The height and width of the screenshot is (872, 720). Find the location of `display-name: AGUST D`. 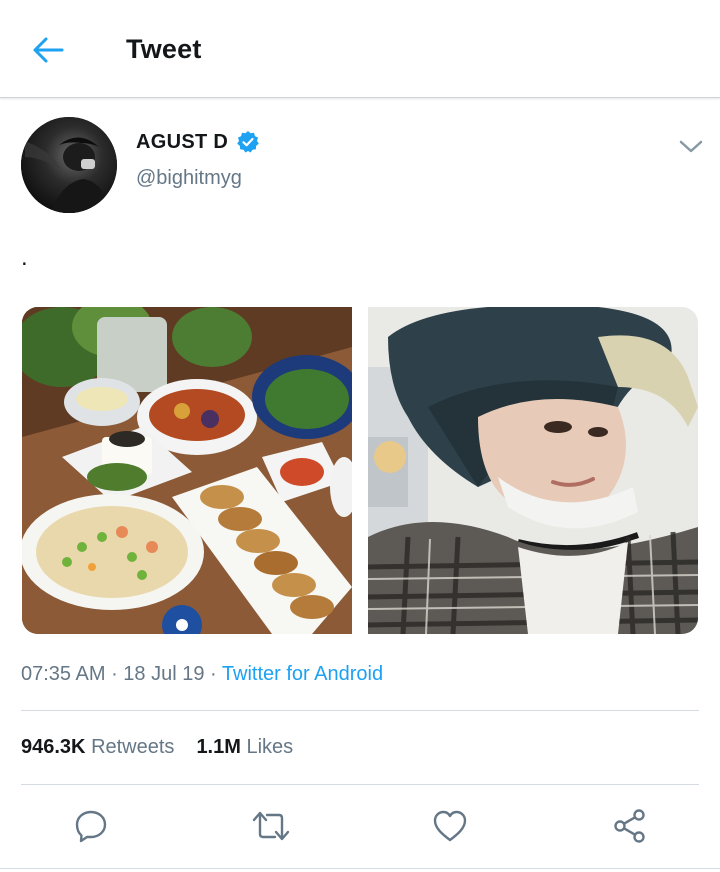

display-name: AGUST D is located at coordinates (182, 141).